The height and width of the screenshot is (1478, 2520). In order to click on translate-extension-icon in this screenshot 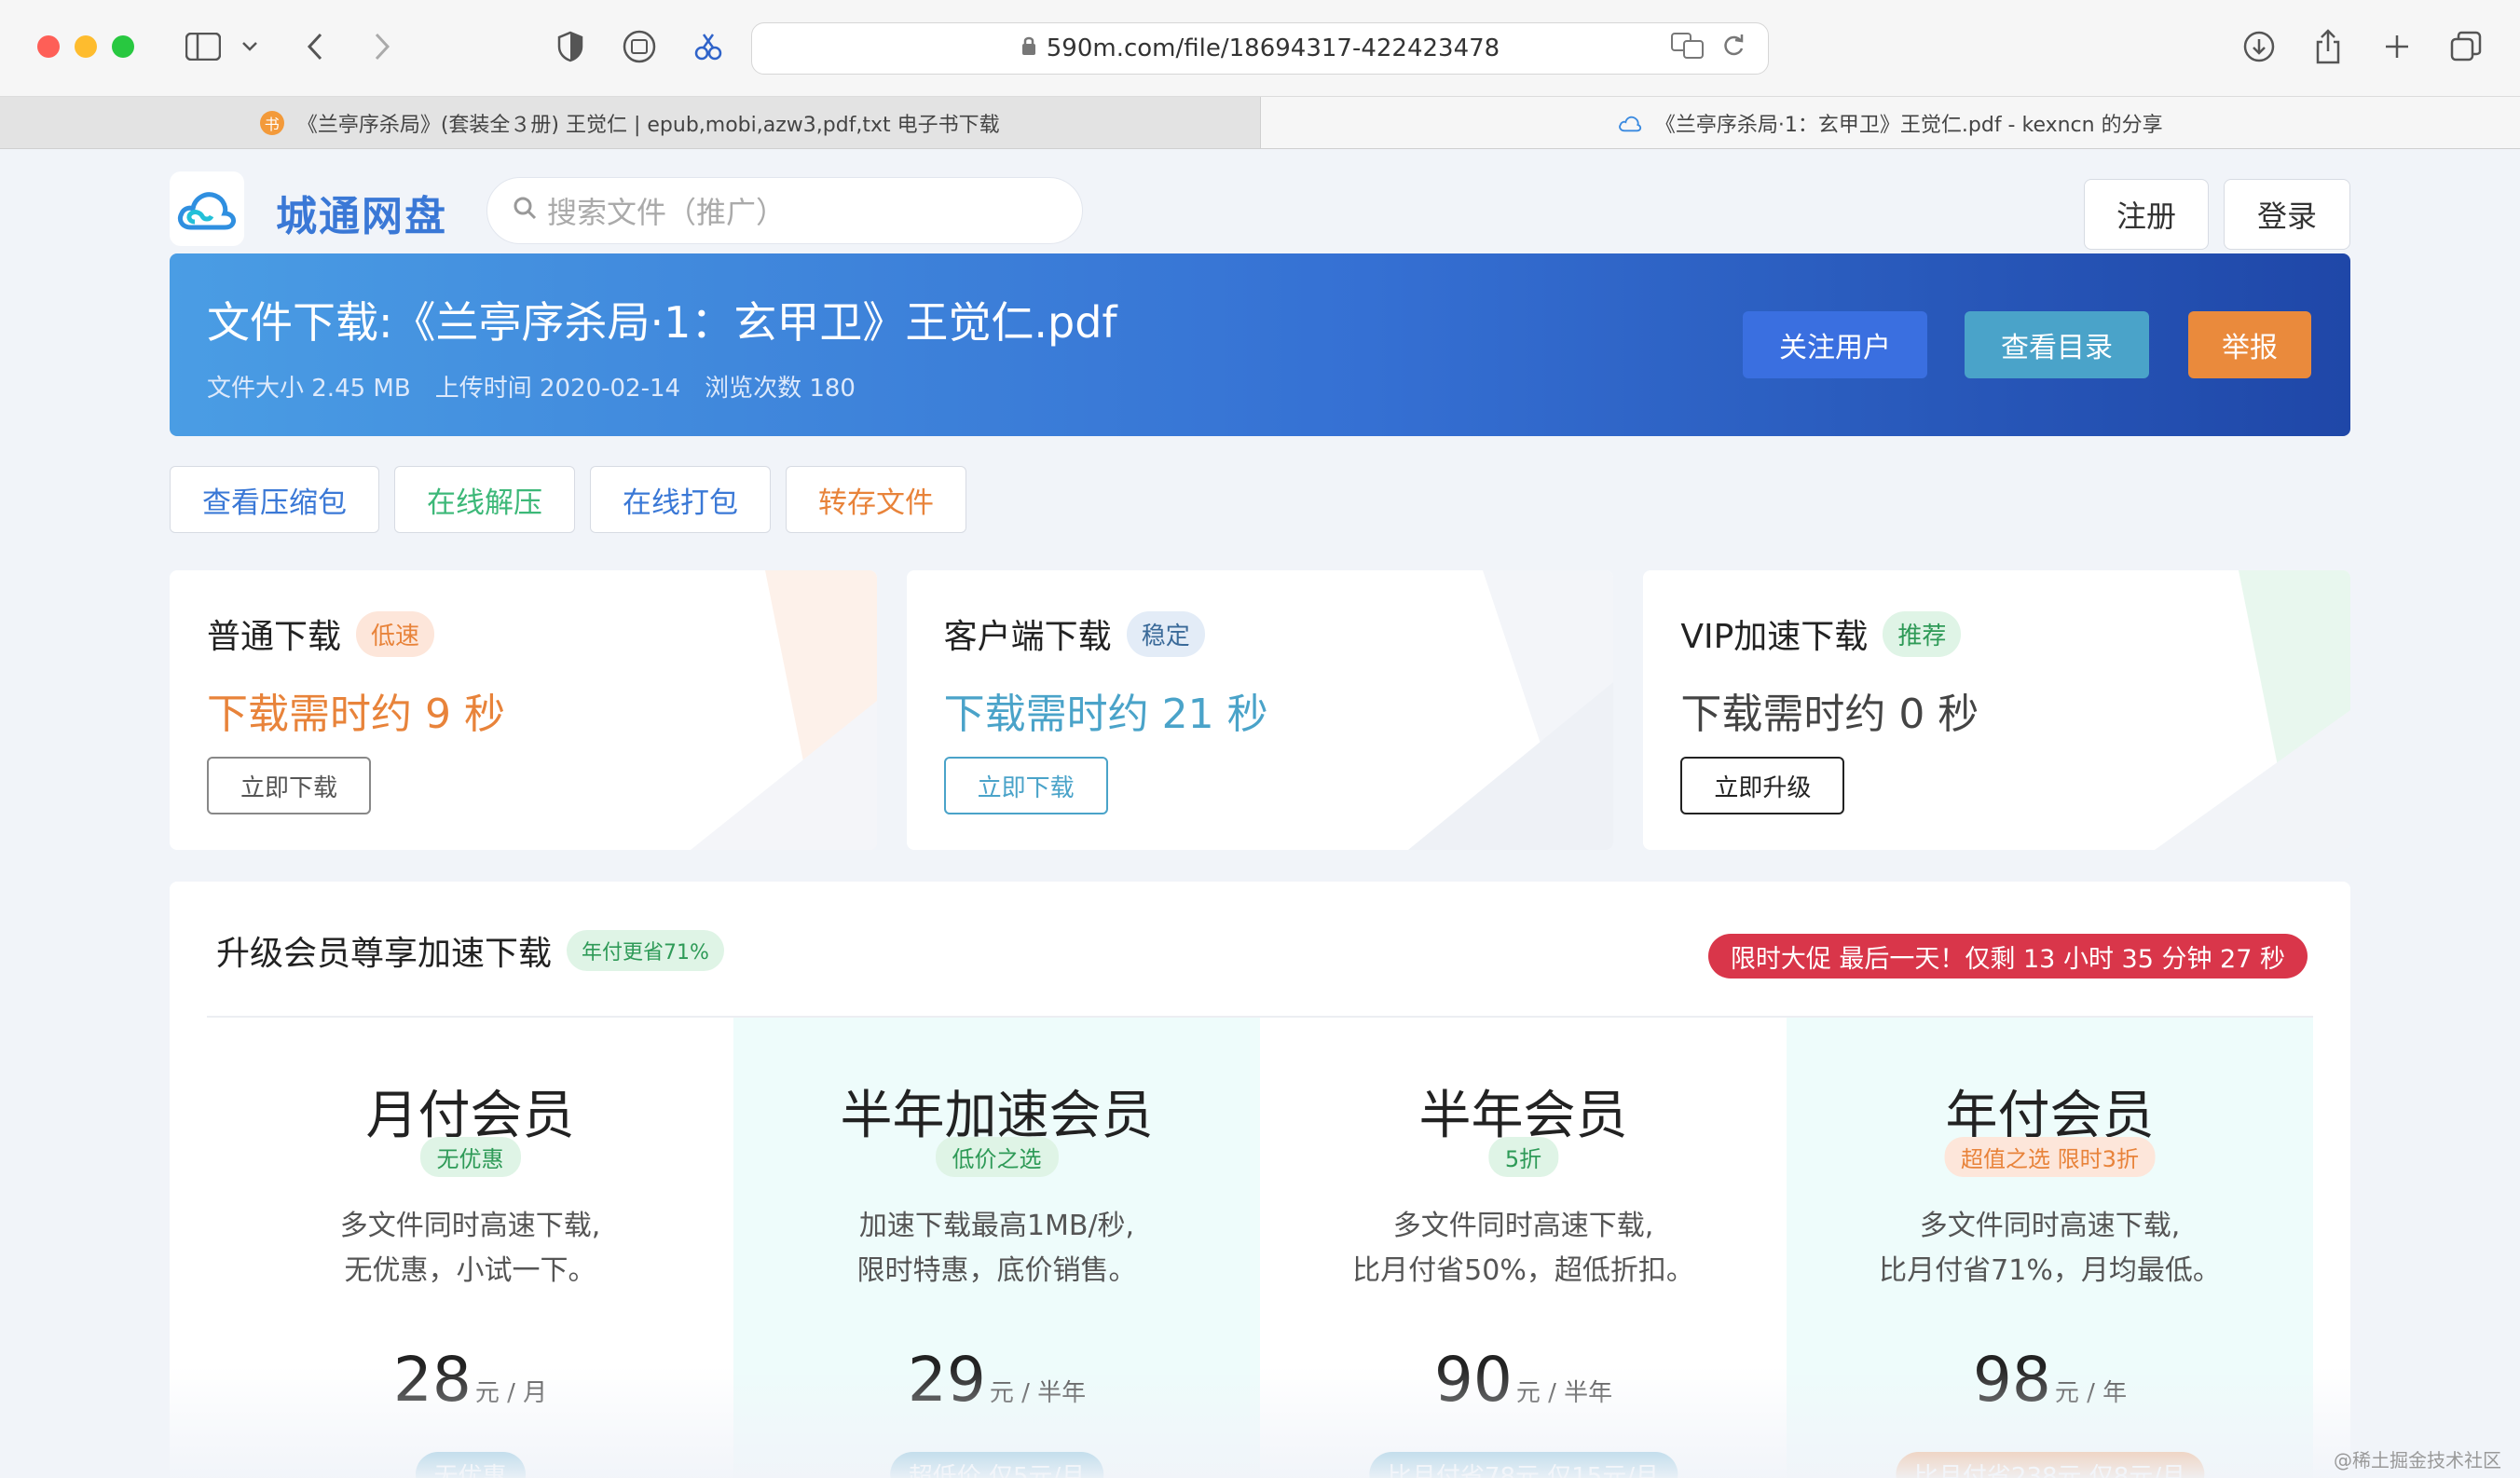, I will do `click(708, 46)`.